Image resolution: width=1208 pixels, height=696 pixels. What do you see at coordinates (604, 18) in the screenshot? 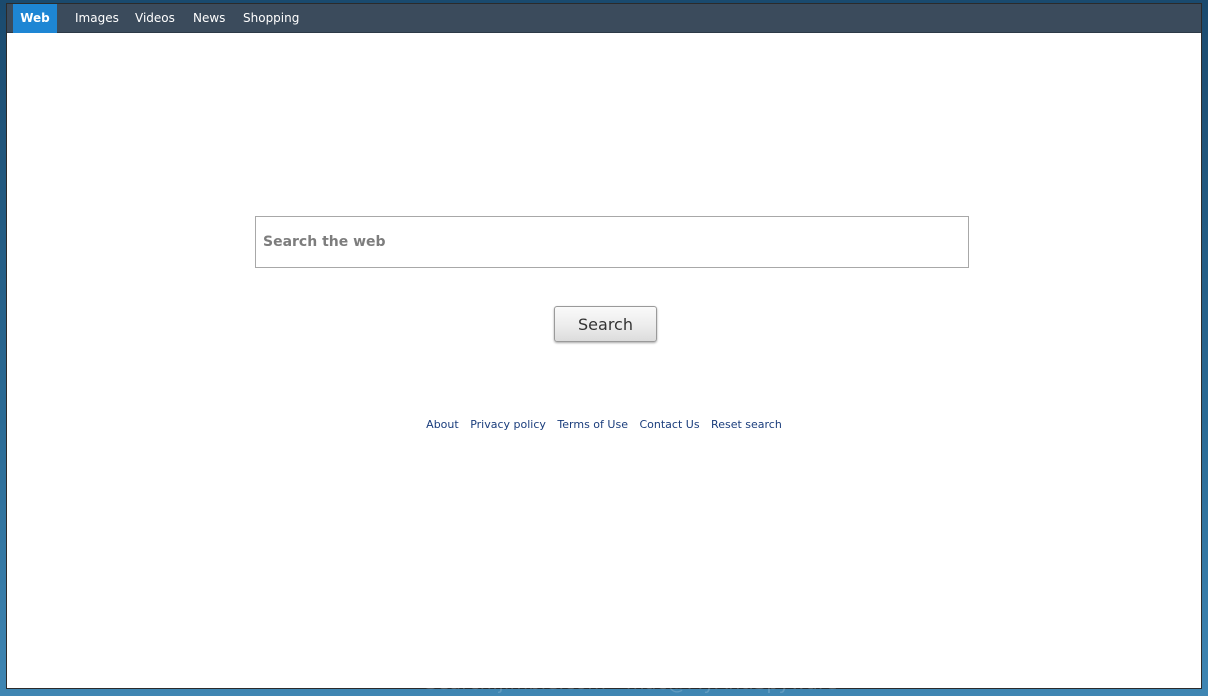
I see `top-navigation-bar: Web Images Videos News Shopping` at bounding box center [604, 18].